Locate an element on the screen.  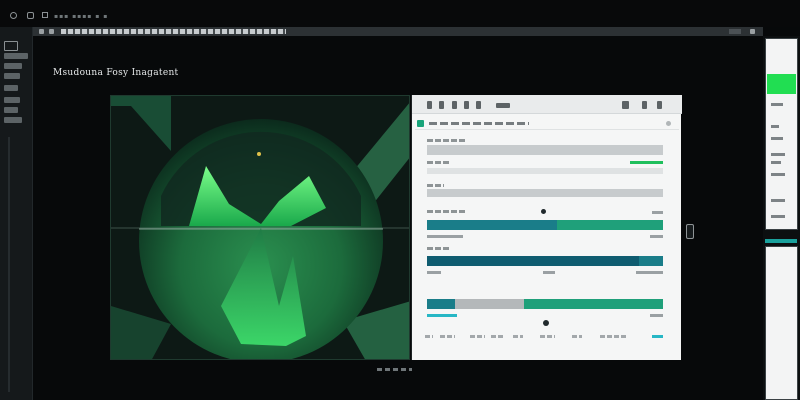
forward-arrow-icon is located at coordinates (30, 15).